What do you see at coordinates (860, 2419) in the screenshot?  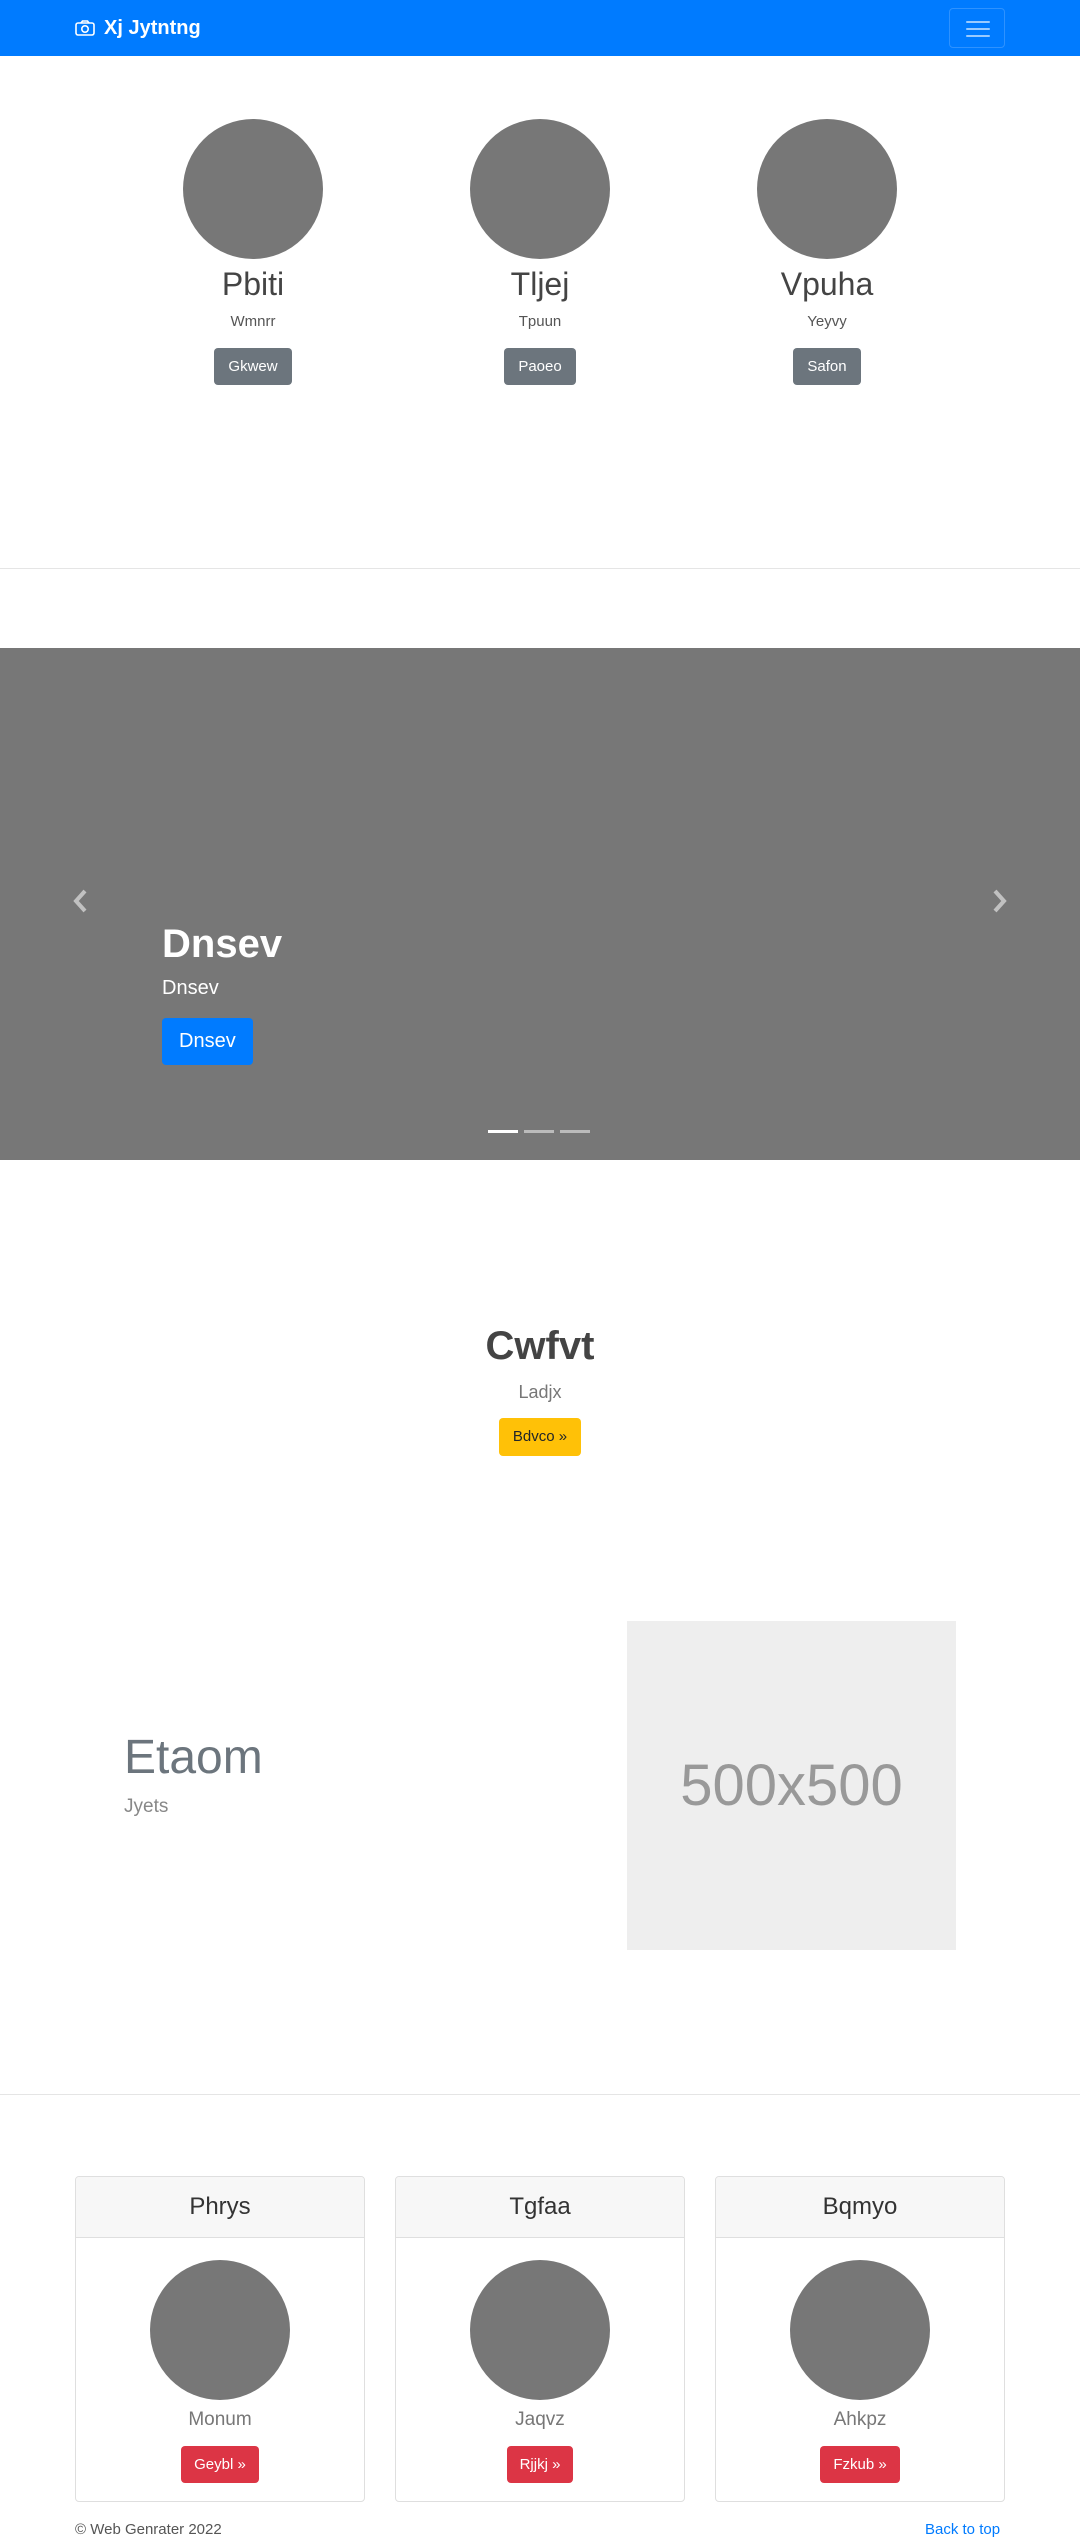 I see `card-text: Ahkpz` at bounding box center [860, 2419].